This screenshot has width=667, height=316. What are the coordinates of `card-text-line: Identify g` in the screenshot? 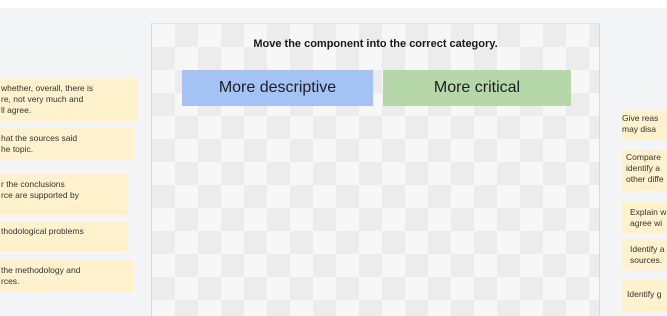 It's located at (644, 294).